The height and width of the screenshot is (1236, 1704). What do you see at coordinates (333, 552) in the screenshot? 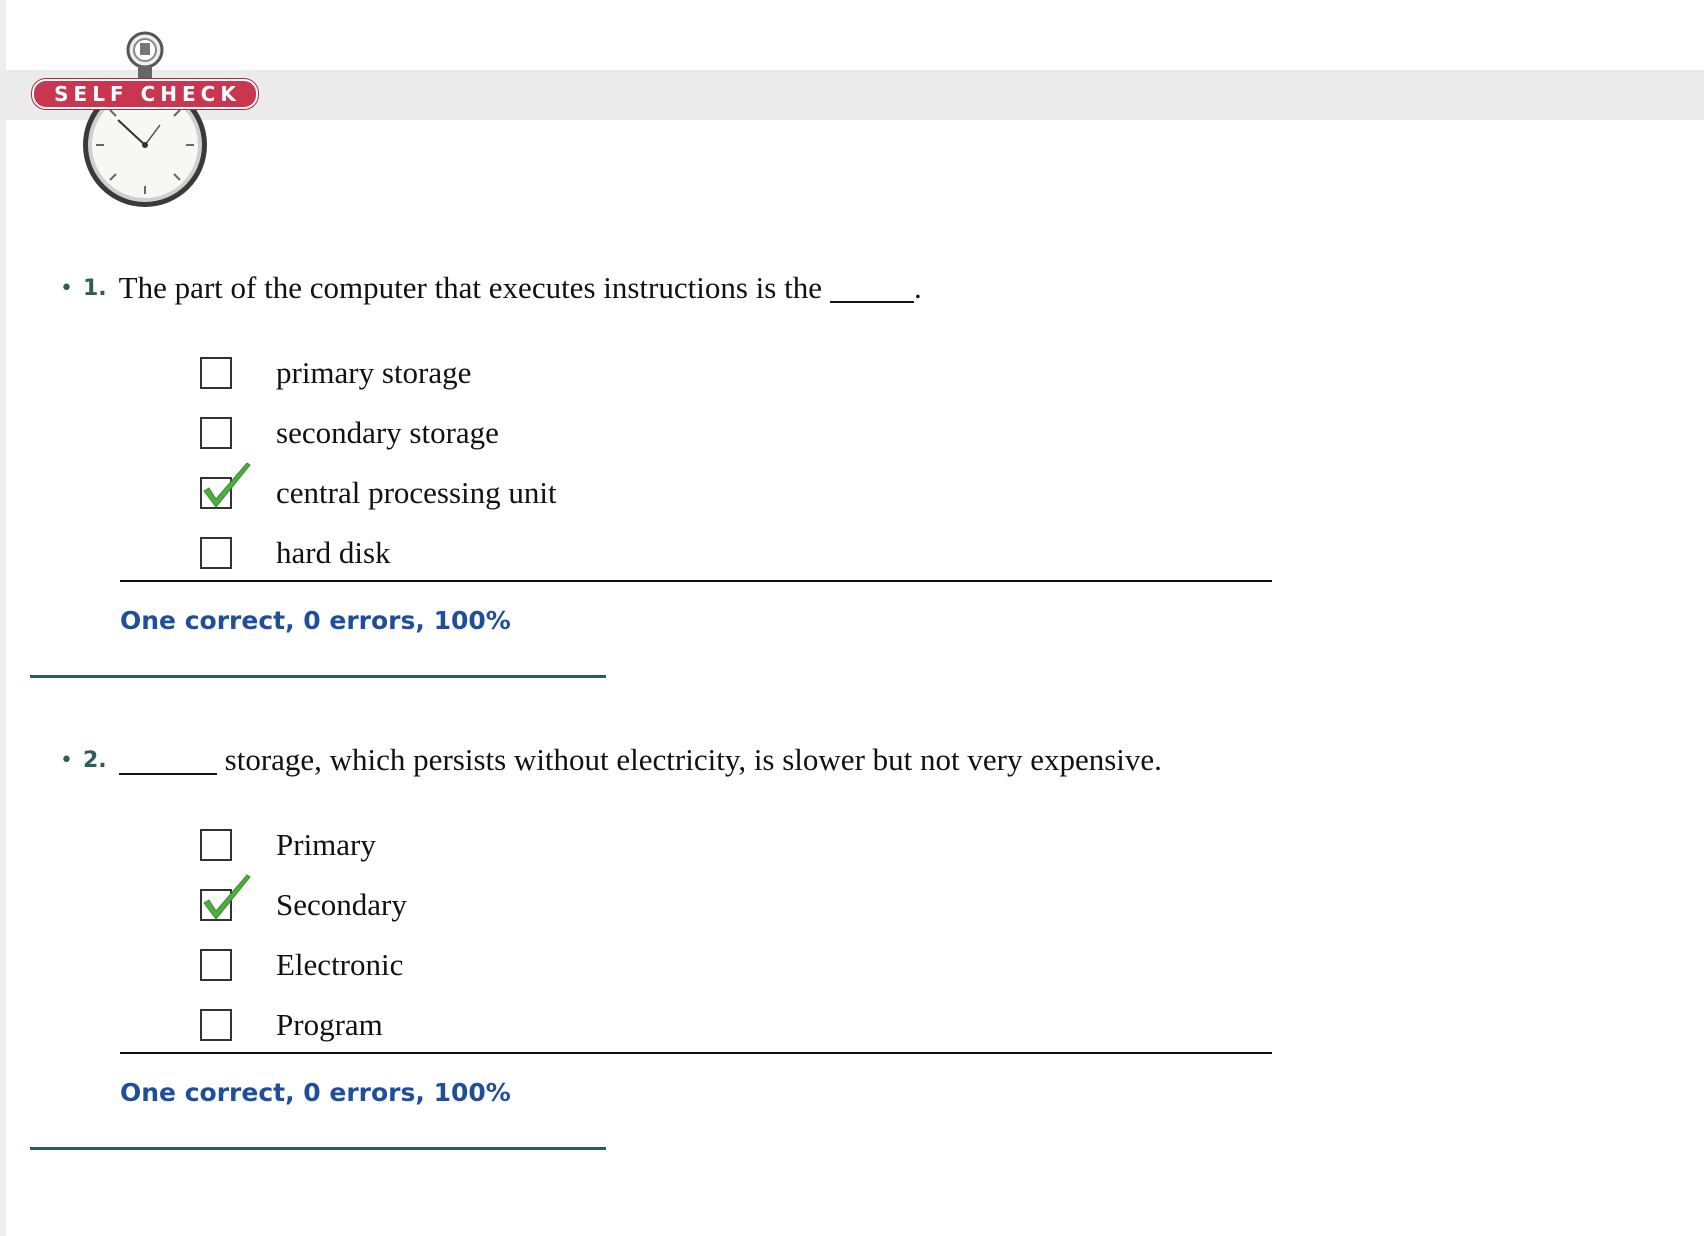
I see `option-label: hard disk` at bounding box center [333, 552].